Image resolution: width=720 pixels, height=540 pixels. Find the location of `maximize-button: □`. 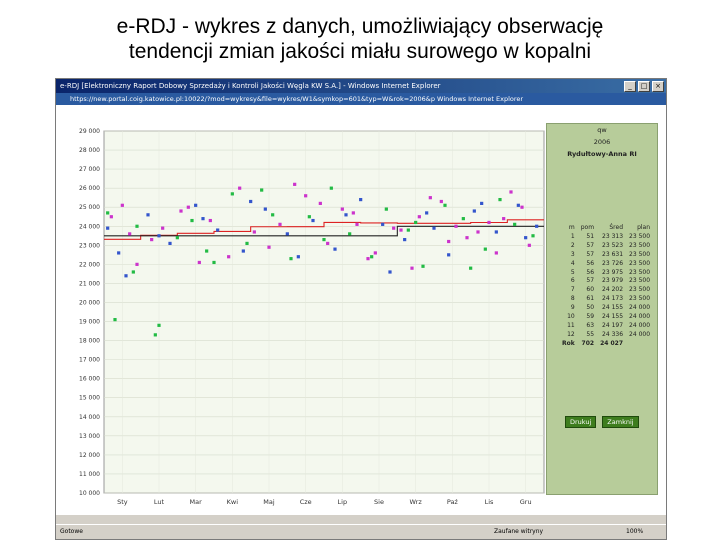

maximize-button: □ is located at coordinates (644, 86).